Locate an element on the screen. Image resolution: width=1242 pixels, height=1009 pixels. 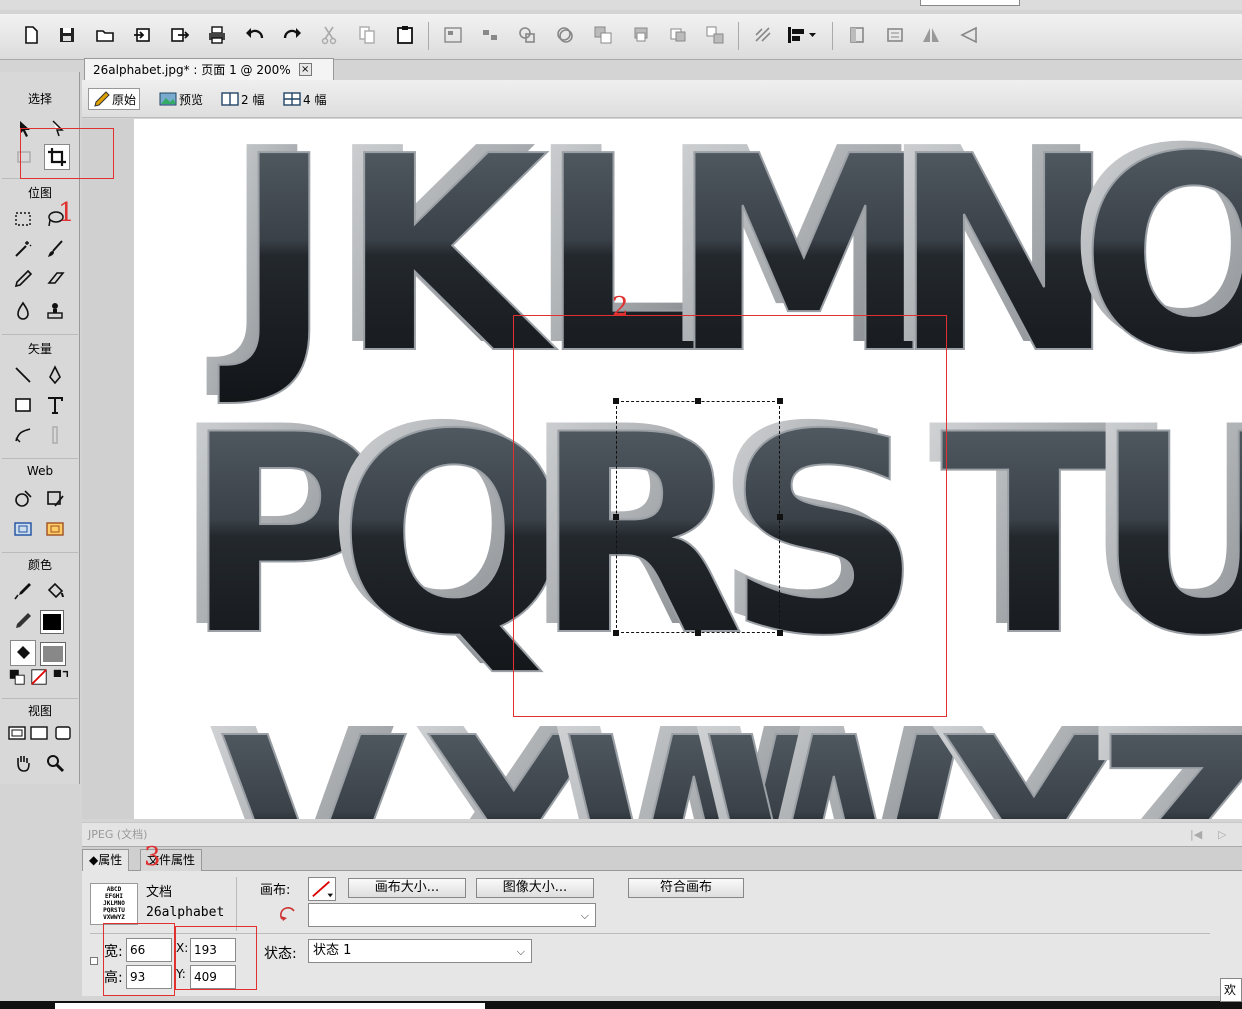
no-color-icon is located at coordinates (39, 677).